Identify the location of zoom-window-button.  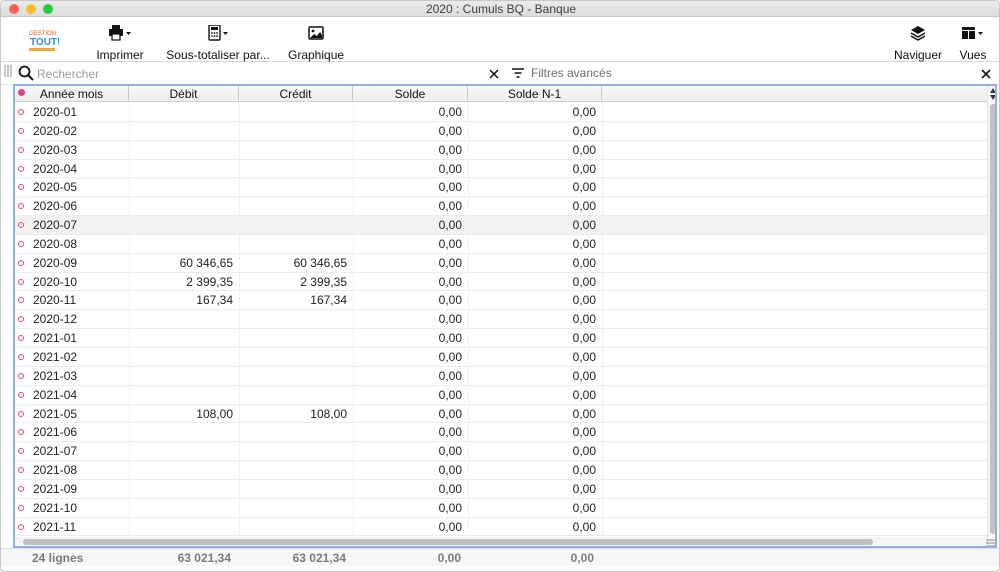
(48, 9).